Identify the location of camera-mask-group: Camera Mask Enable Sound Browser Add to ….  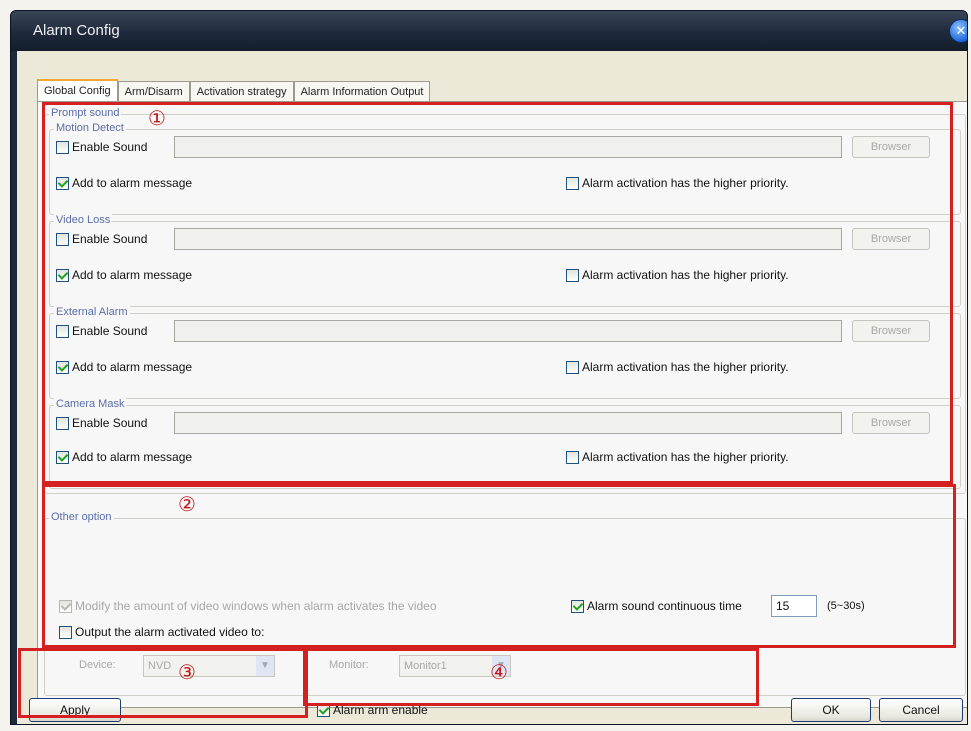
(505, 443).